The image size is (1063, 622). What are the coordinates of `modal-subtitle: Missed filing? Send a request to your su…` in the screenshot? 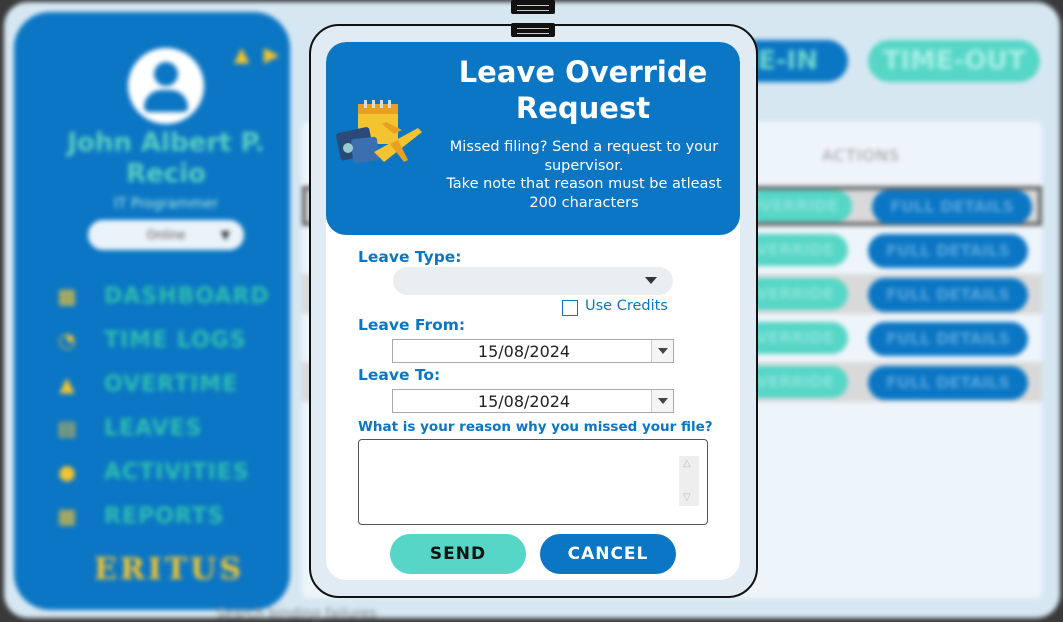 It's located at (584, 175).